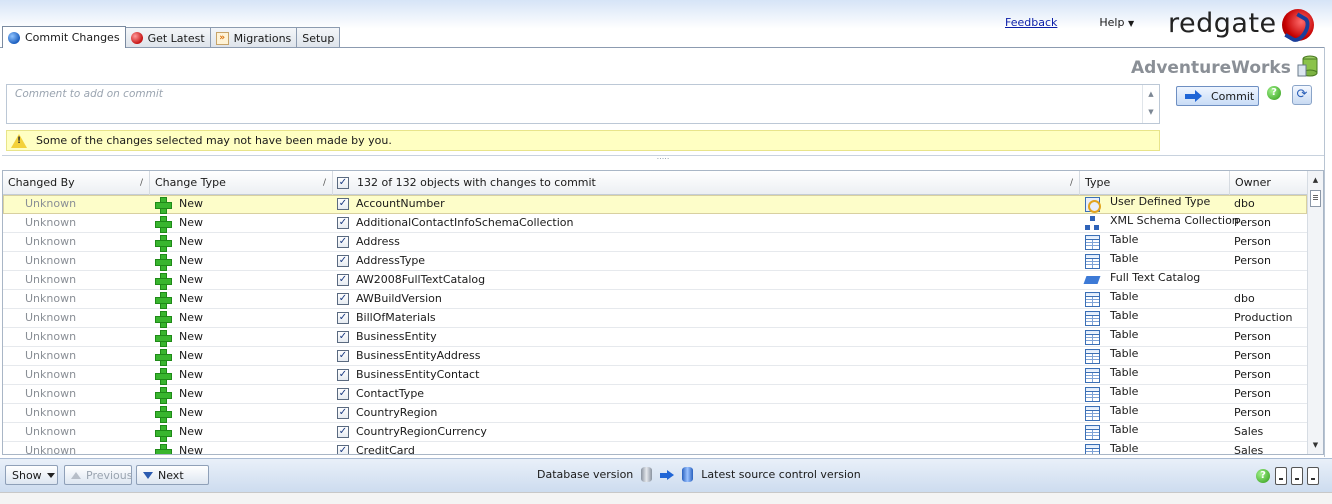 The height and width of the screenshot is (504, 1332). What do you see at coordinates (1263, 317) in the screenshot?
I see `owner-cell: Production` at bounding box center [1263, 317].